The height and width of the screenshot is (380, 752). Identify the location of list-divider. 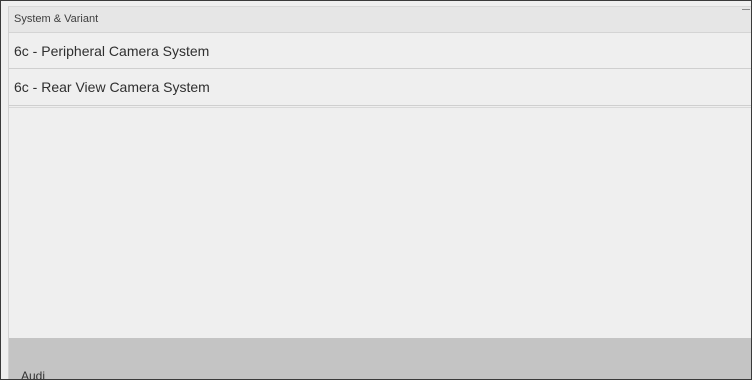
(380, 107).